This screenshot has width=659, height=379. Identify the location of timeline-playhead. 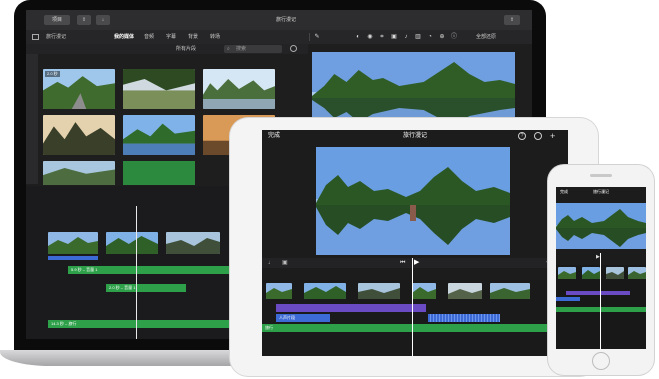
(136, 272).